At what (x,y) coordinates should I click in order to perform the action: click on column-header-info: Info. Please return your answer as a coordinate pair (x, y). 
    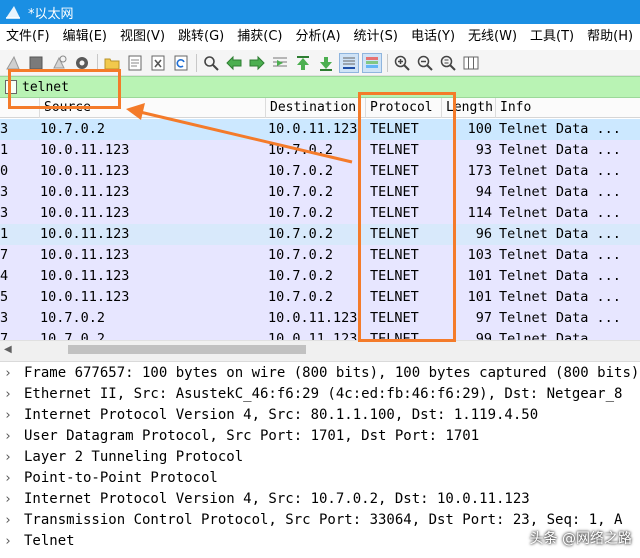
    Looking at the image, I should click on (568, 108).